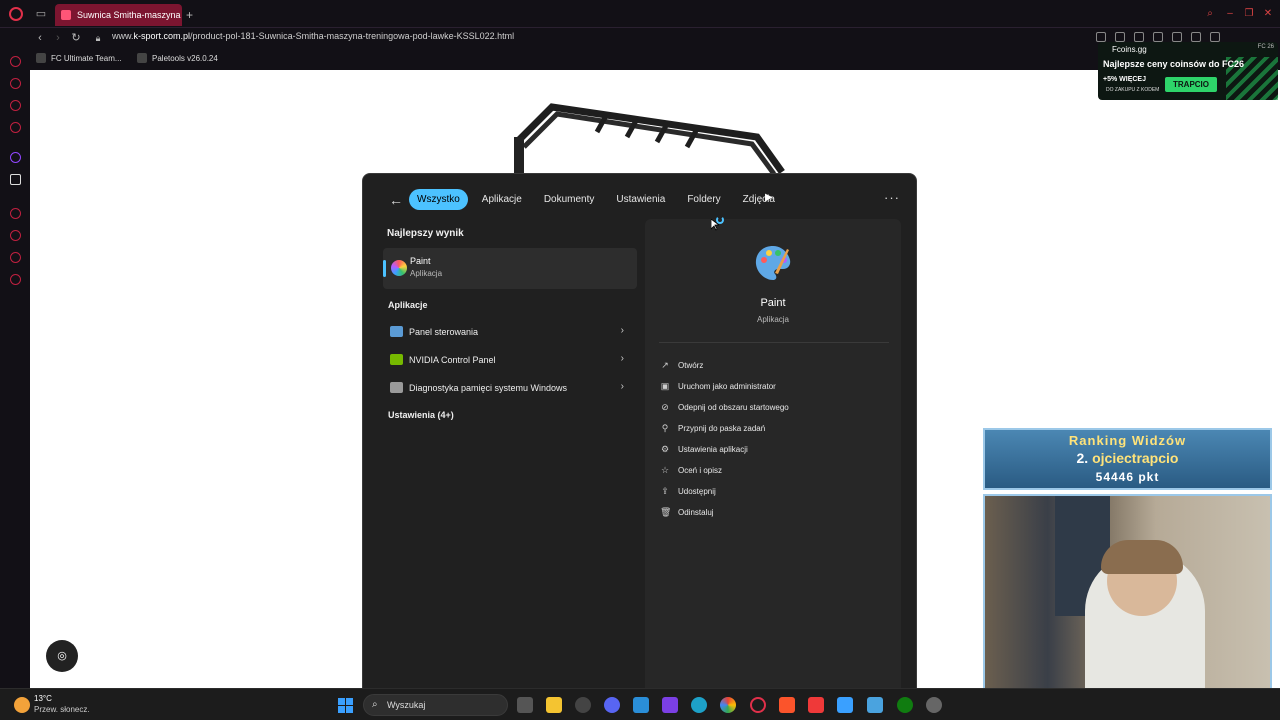 The width and height of the screenshot is (1280, 720). What do you see at coordinates (444, 332) in the screenshot?
I see `app-result-label: Panel sterowania` at bounding box center [444, 332].